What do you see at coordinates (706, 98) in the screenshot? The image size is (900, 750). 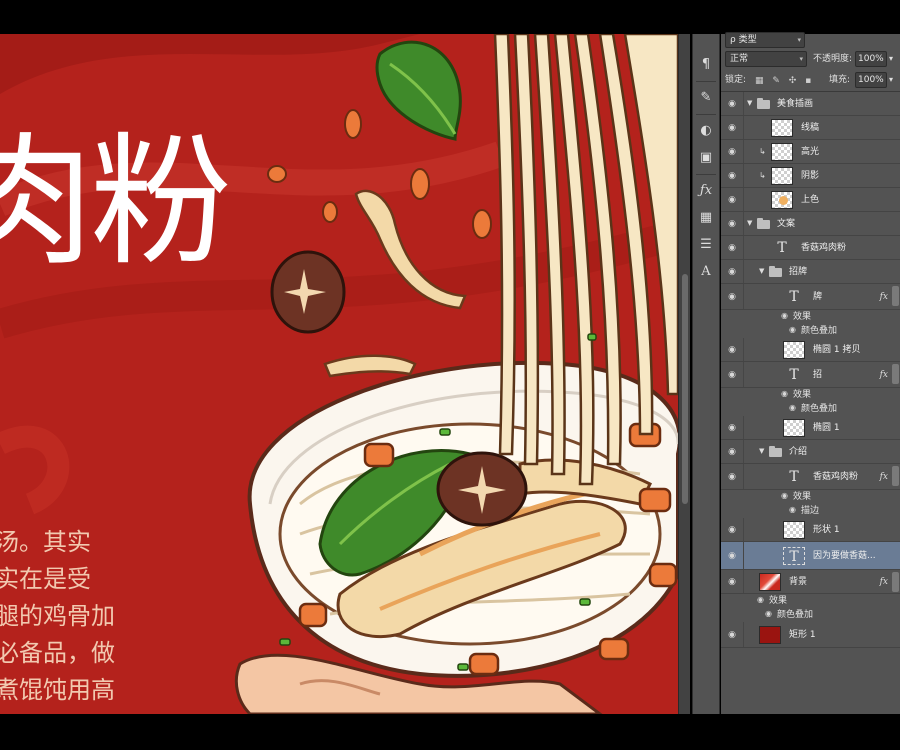 I see `brush-presets-icon: ✎` at bounding box center [706, 98].